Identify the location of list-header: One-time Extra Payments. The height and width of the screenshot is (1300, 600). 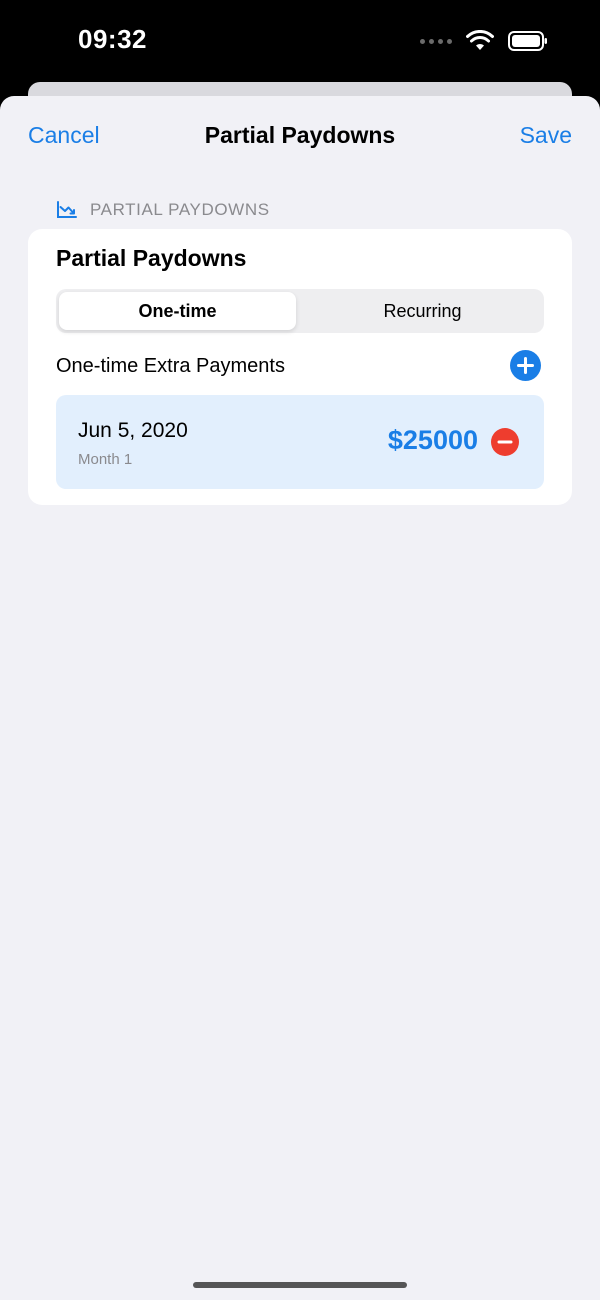
(170, 366).